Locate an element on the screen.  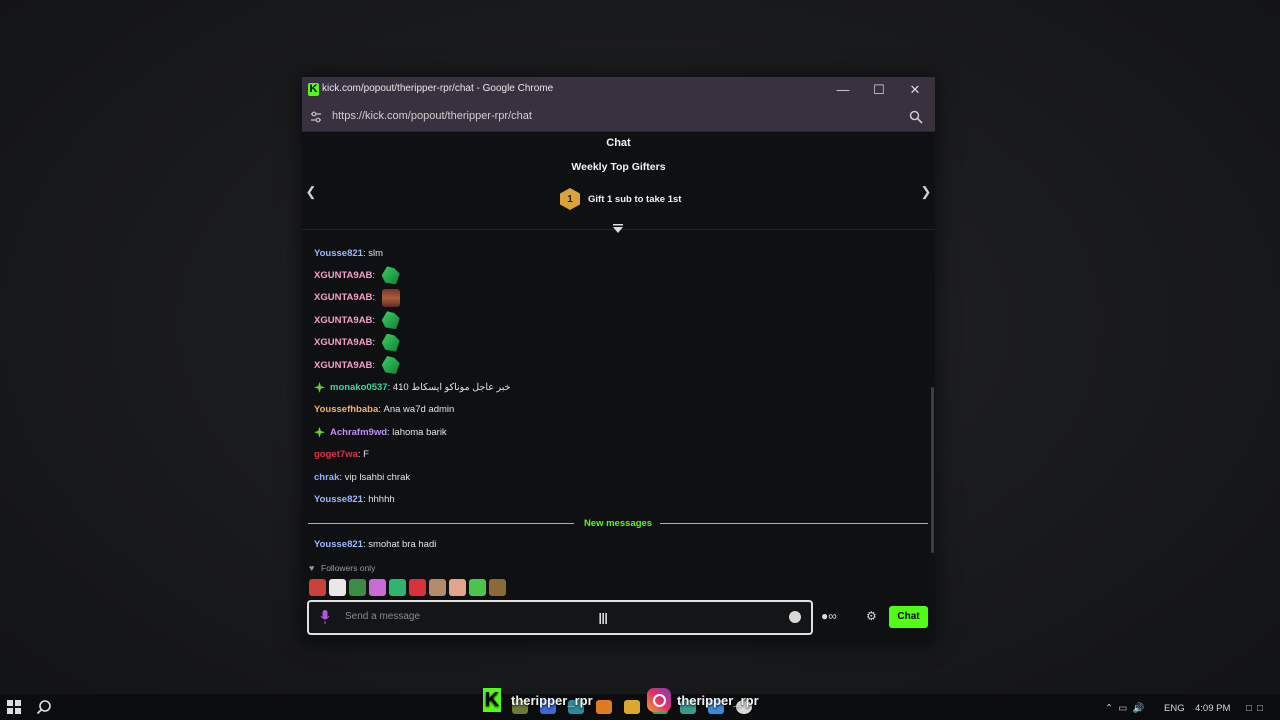
kick-points-icon: ●∞ is located at coordinates (829, 616).